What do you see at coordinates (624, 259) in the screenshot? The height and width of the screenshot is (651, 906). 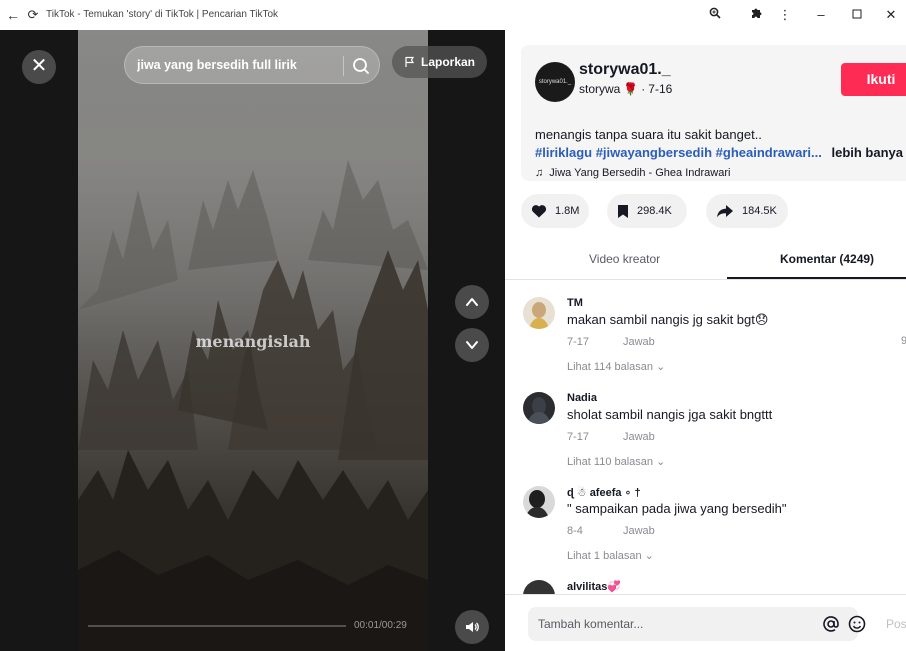 I see `tab-creator-videos: Video kreator` at bounding box center [624, 259].